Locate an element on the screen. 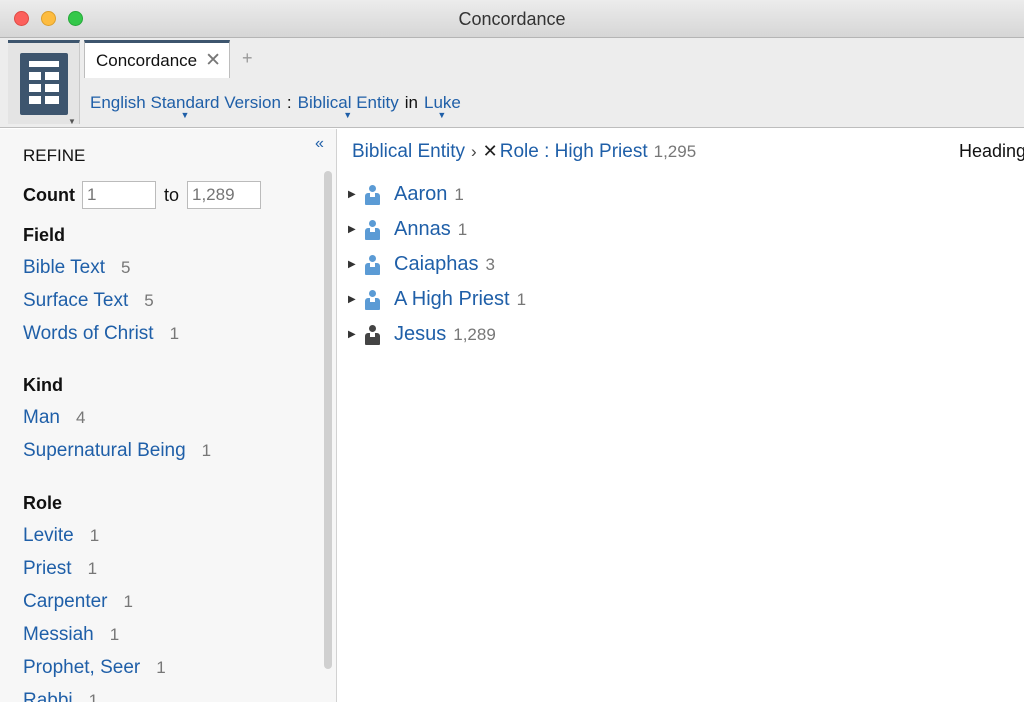 The image size is (1024, 702). section-heading: Role is located at coordinates (43, 503).